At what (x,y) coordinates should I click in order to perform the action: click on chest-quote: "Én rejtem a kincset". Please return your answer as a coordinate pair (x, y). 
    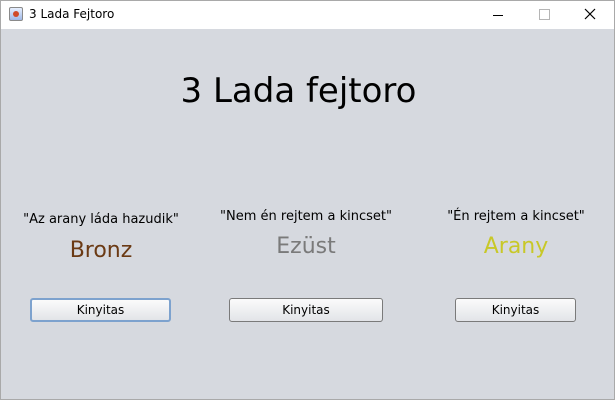
    Looking at the image, I should click on (516, 216).